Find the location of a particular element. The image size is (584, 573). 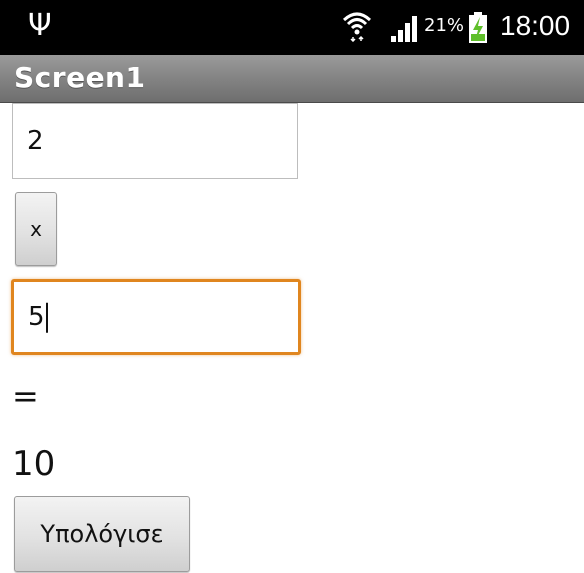

title-bar: Screen1 is located at coordinates (292, 79).